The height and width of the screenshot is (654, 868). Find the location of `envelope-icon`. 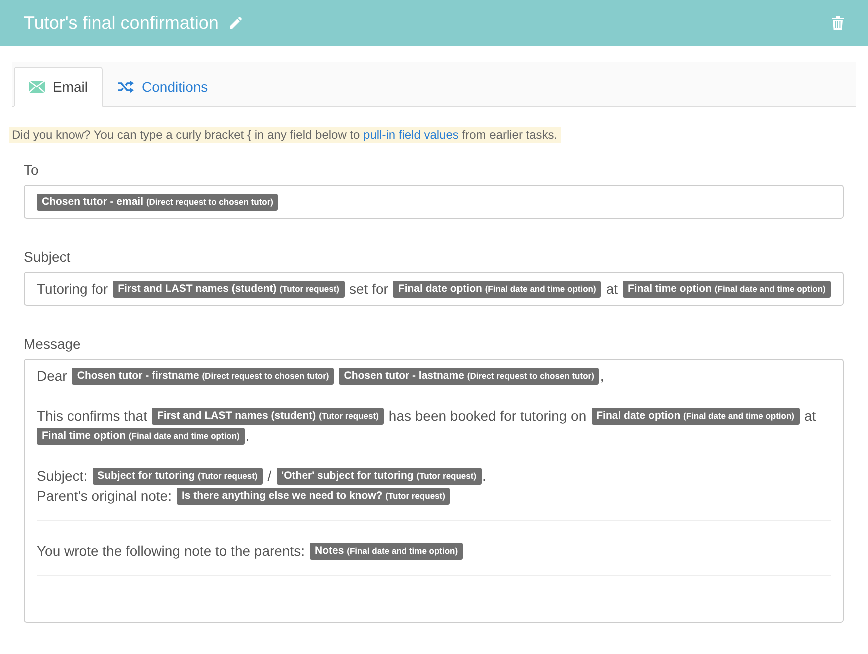

envelope-icon is located at coordinates (37, 87).